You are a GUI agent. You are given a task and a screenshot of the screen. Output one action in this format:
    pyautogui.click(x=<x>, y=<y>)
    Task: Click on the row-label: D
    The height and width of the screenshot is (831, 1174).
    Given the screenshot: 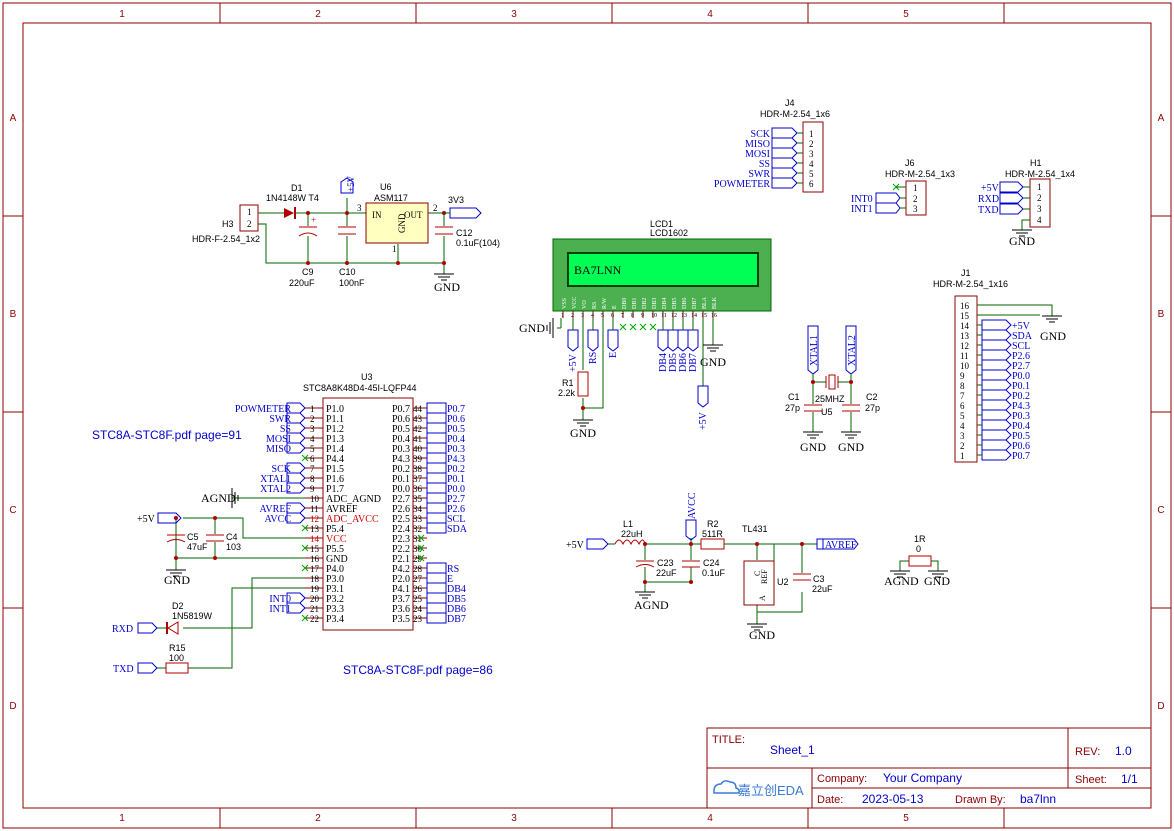 What is the action you would take?
    pyautogui.click(x=12, y=706)
    